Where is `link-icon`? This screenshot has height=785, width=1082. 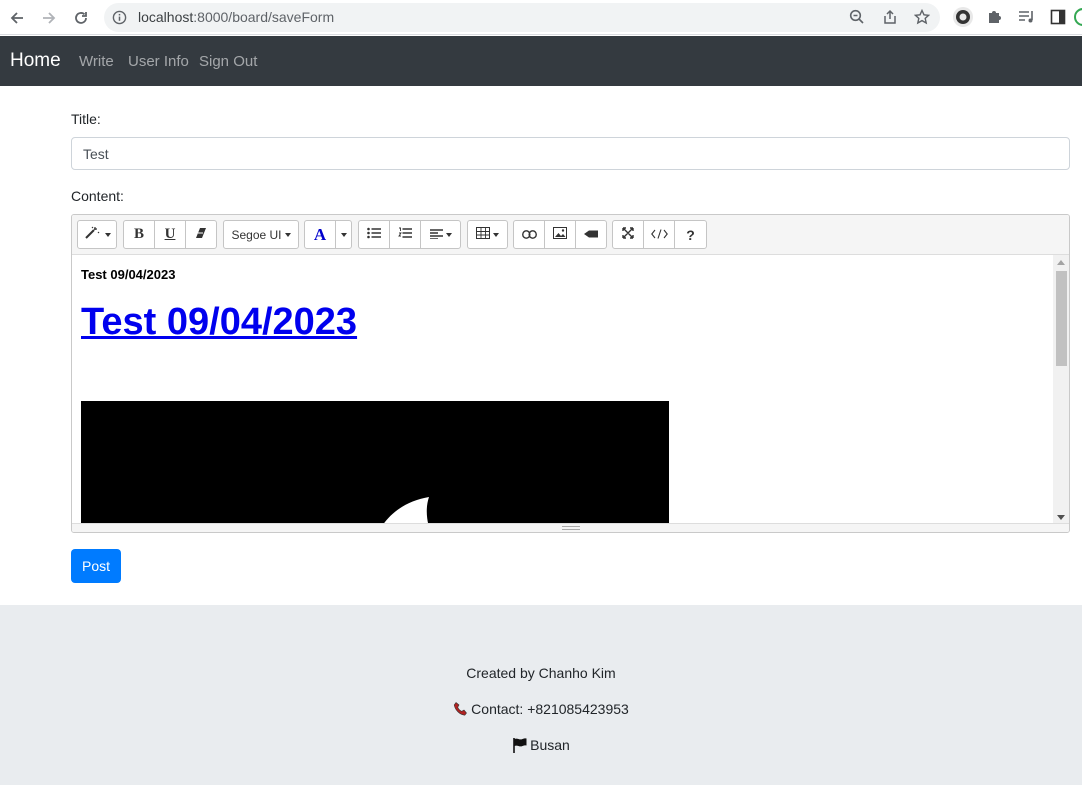 link-icon is located at coordinates (529, 234).